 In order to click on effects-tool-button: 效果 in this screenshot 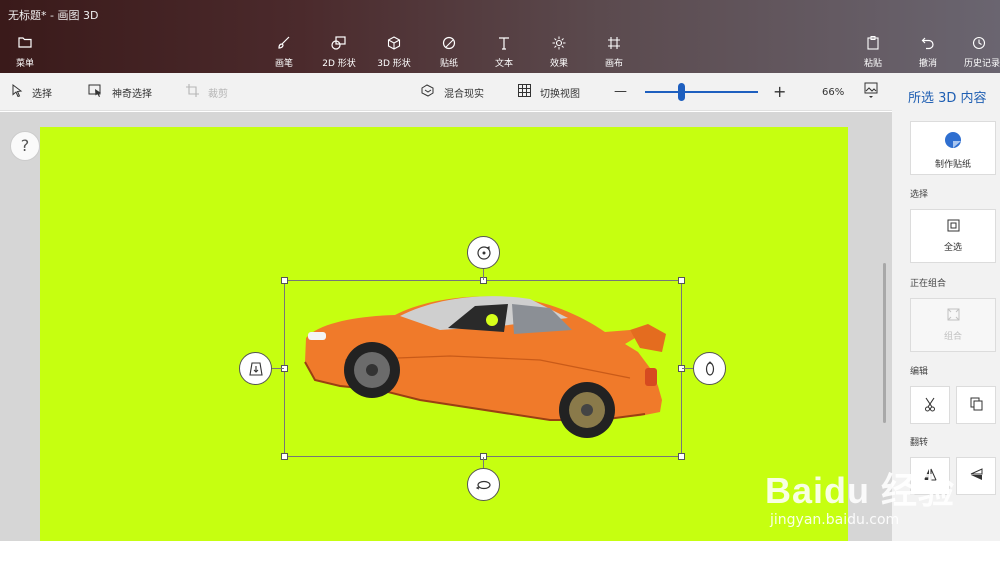, I will do `click(559, 54)`.